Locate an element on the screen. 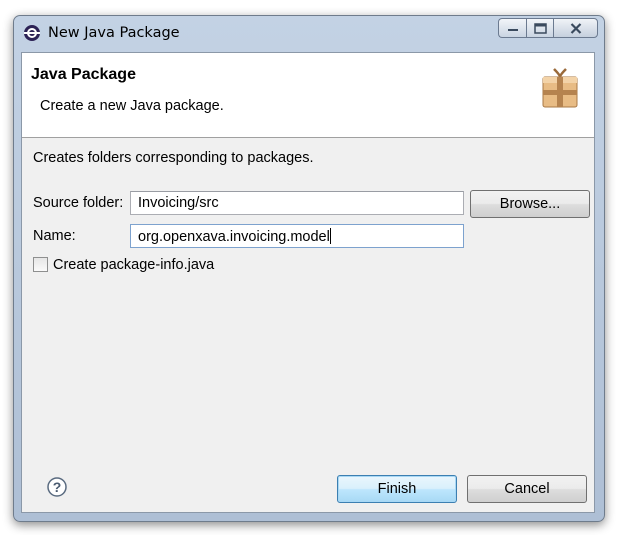 This screenshot has width=622, height=535. maximize-button is located at coordinates (539, 28).